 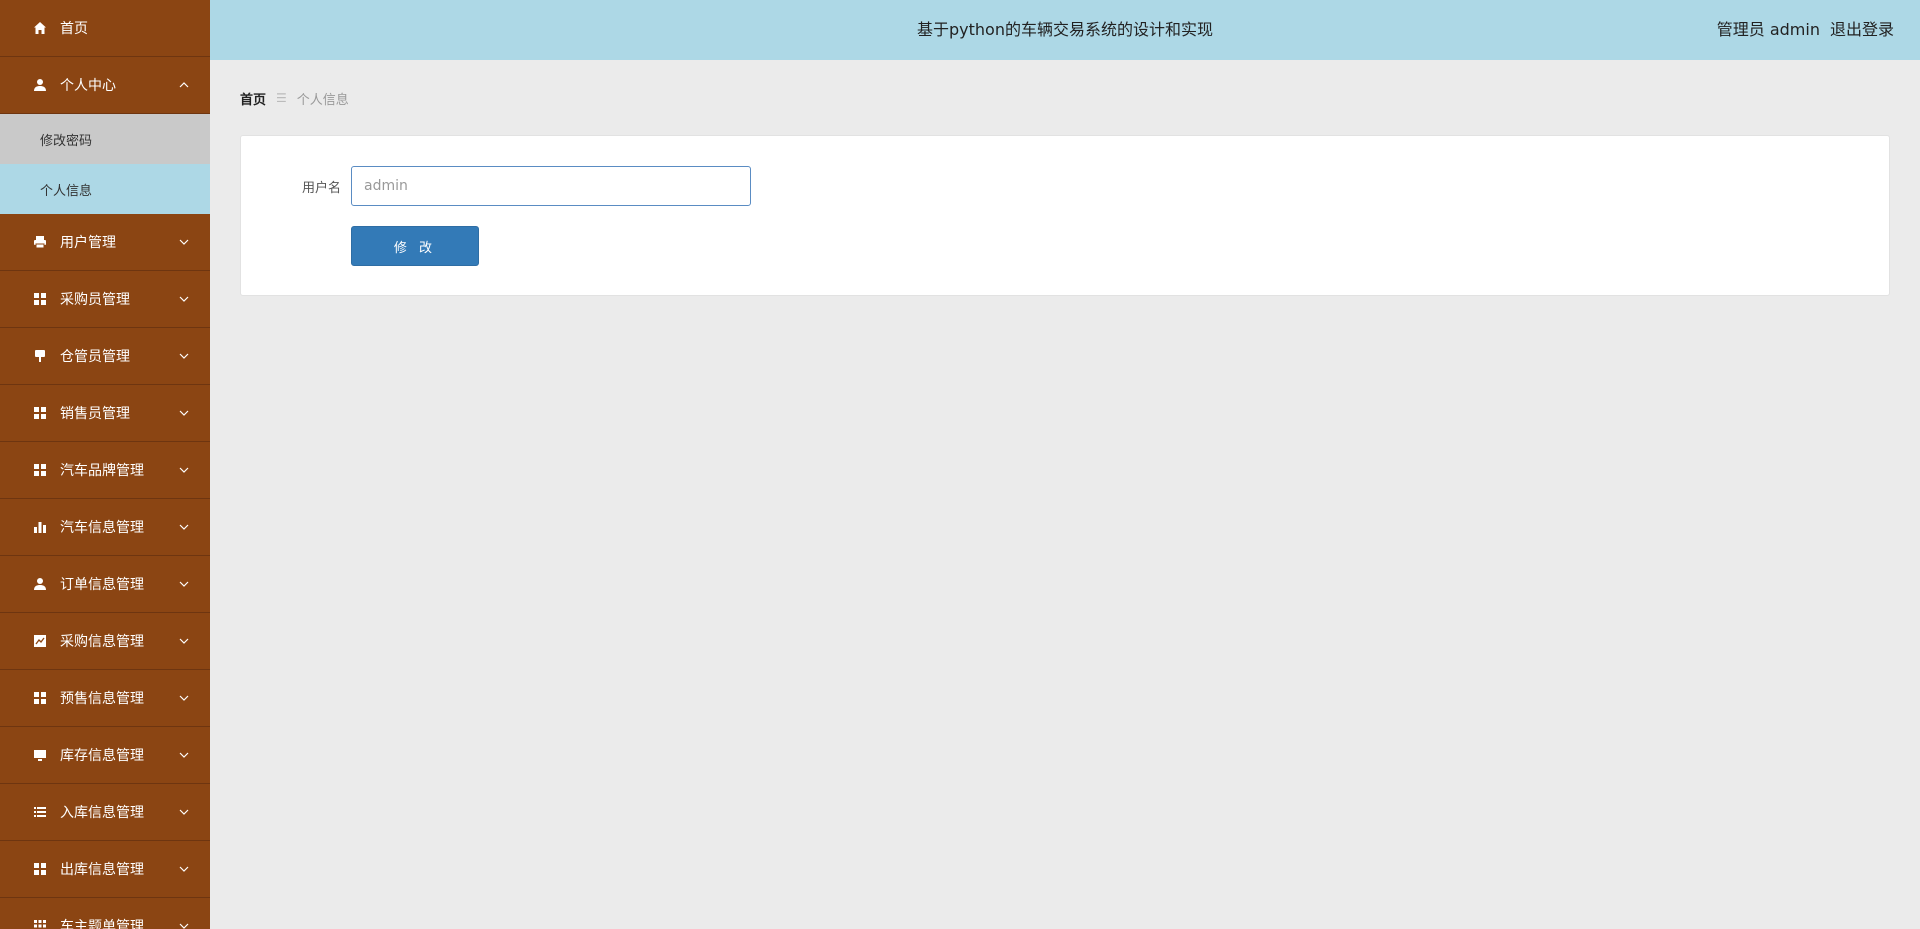 I want to click on top-header: 基于python的车辆交易系统的设计和实现 管理员 admin 退出登录, so click(x=1065, y=30).